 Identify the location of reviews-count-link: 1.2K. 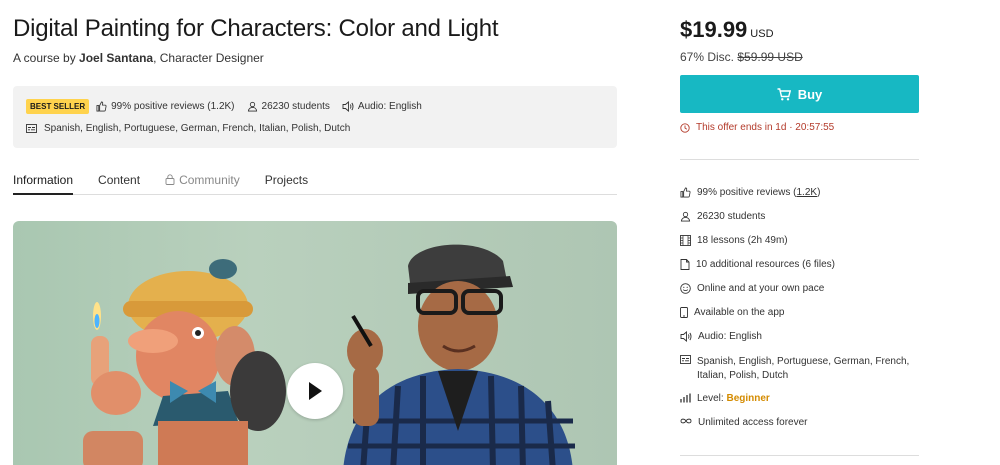
(806, 192).